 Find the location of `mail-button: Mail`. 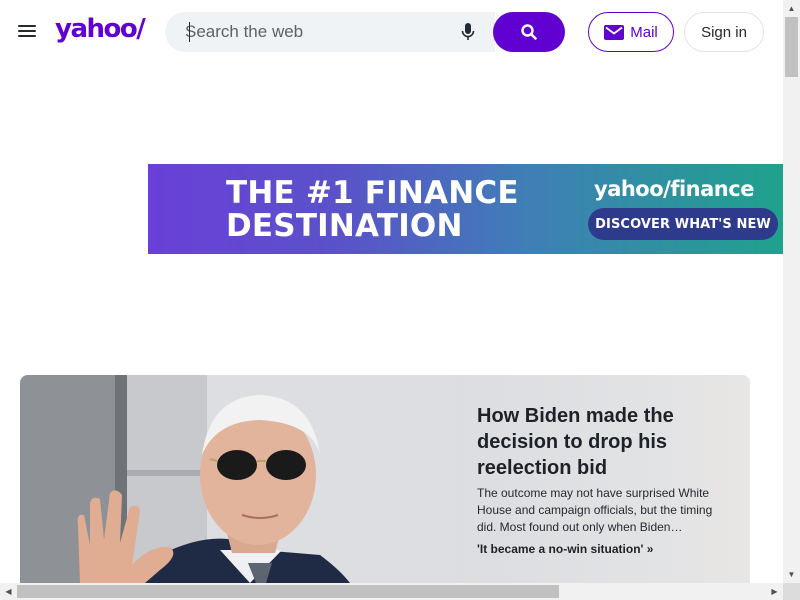

mail-button: Mail is located at coordinates (631, 32).